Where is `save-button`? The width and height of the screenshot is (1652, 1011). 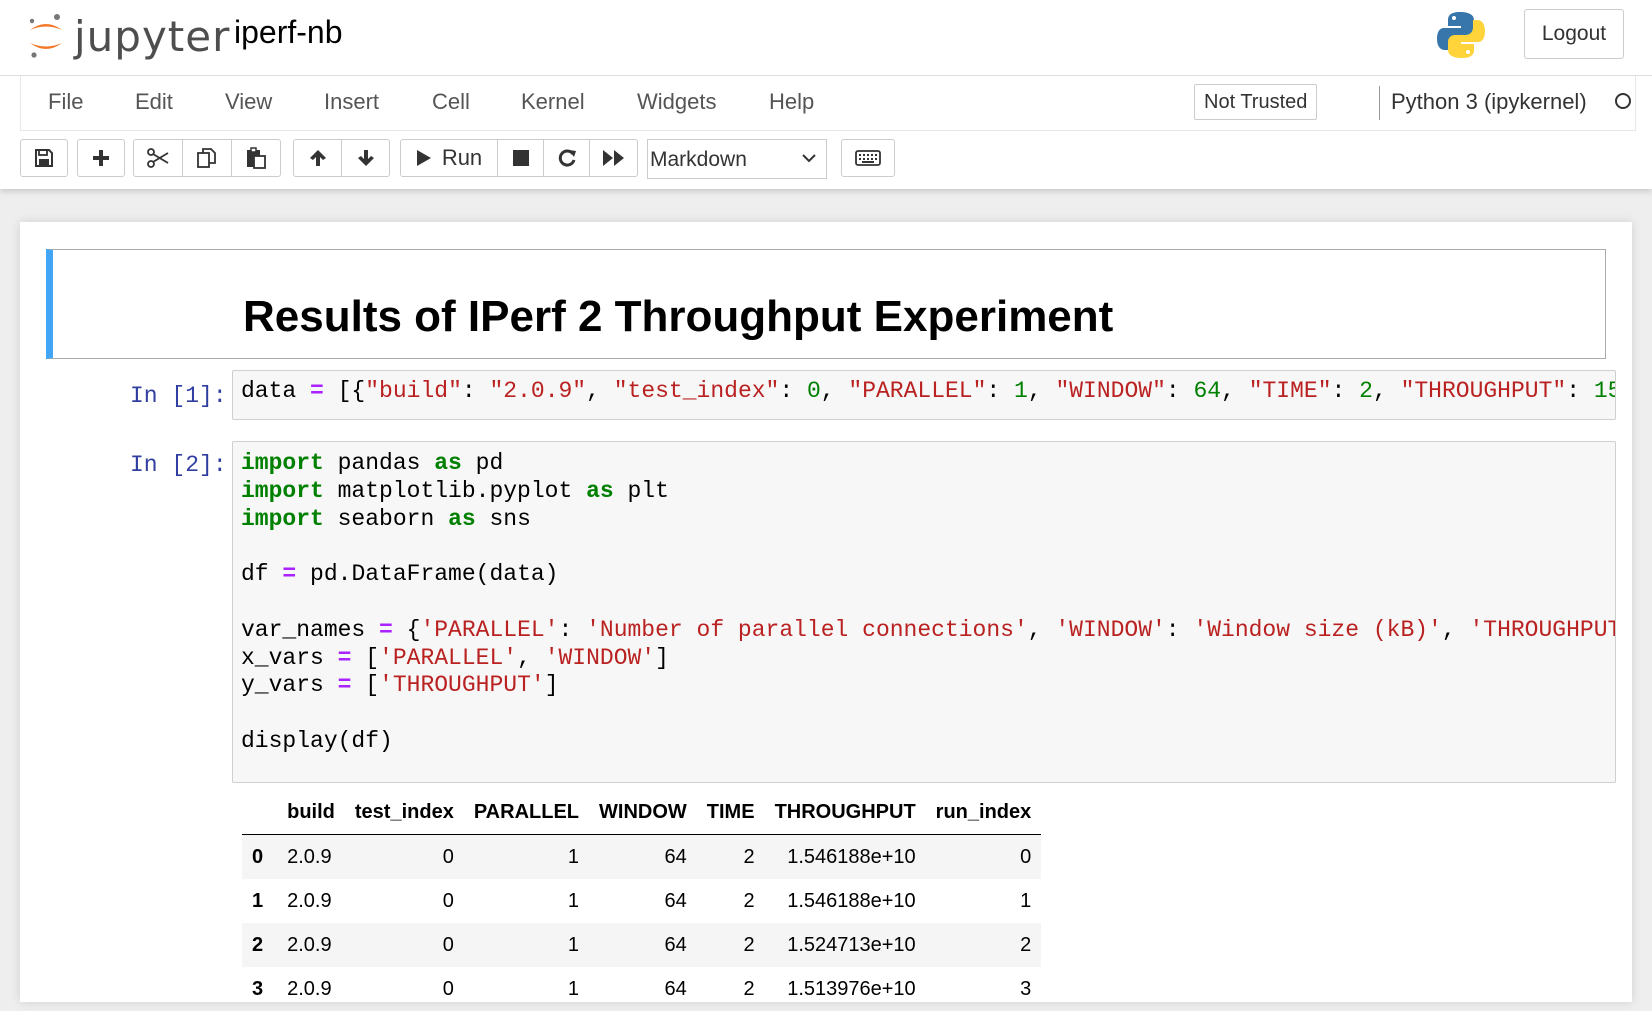
save-button is located at coordinates (44, 158).